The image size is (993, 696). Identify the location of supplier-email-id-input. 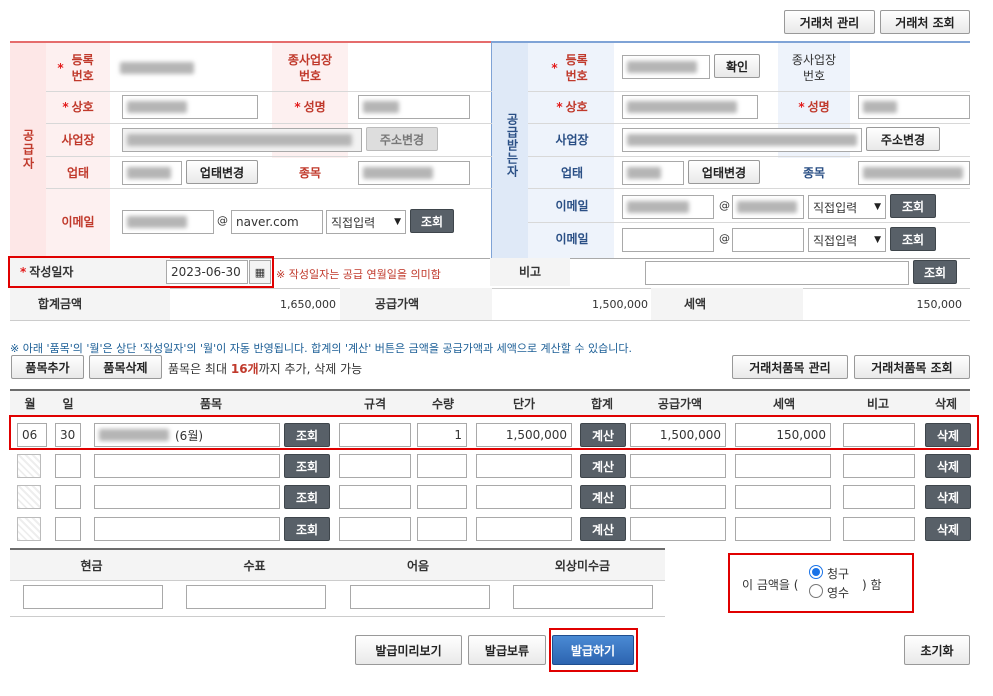
(168, 222).